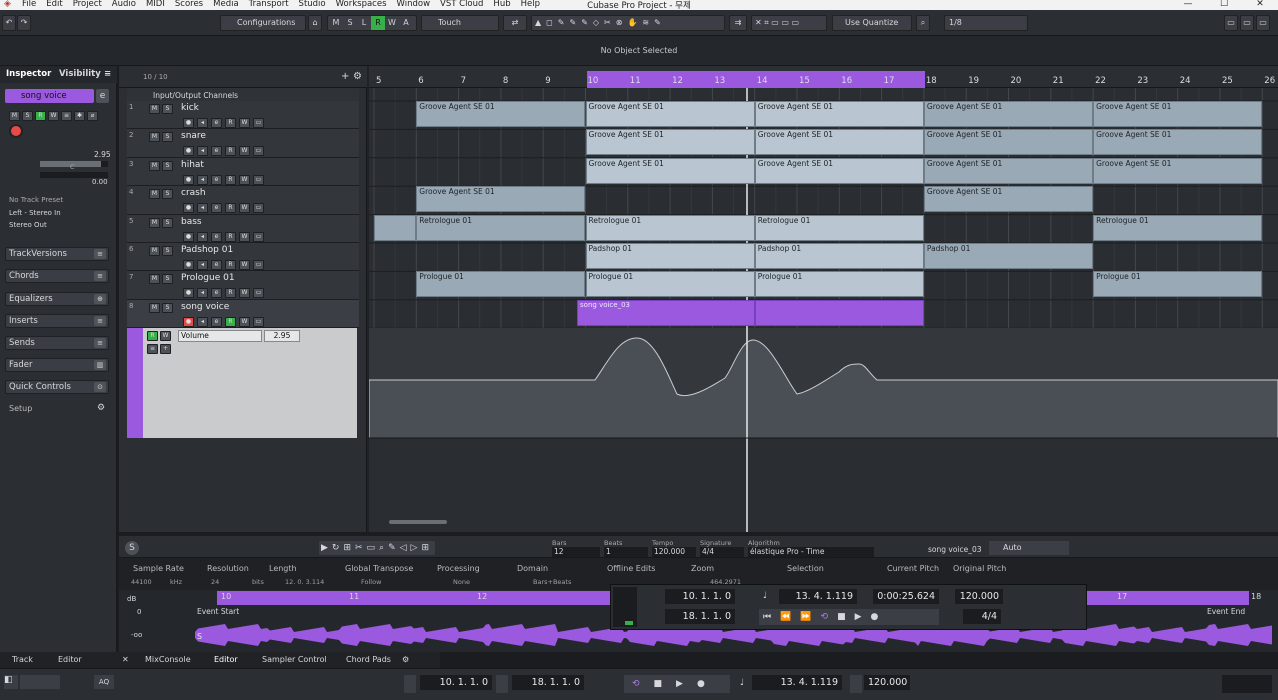  I want to click on quantize-preset-dropdown: Use Quantize, so click(872, 23).